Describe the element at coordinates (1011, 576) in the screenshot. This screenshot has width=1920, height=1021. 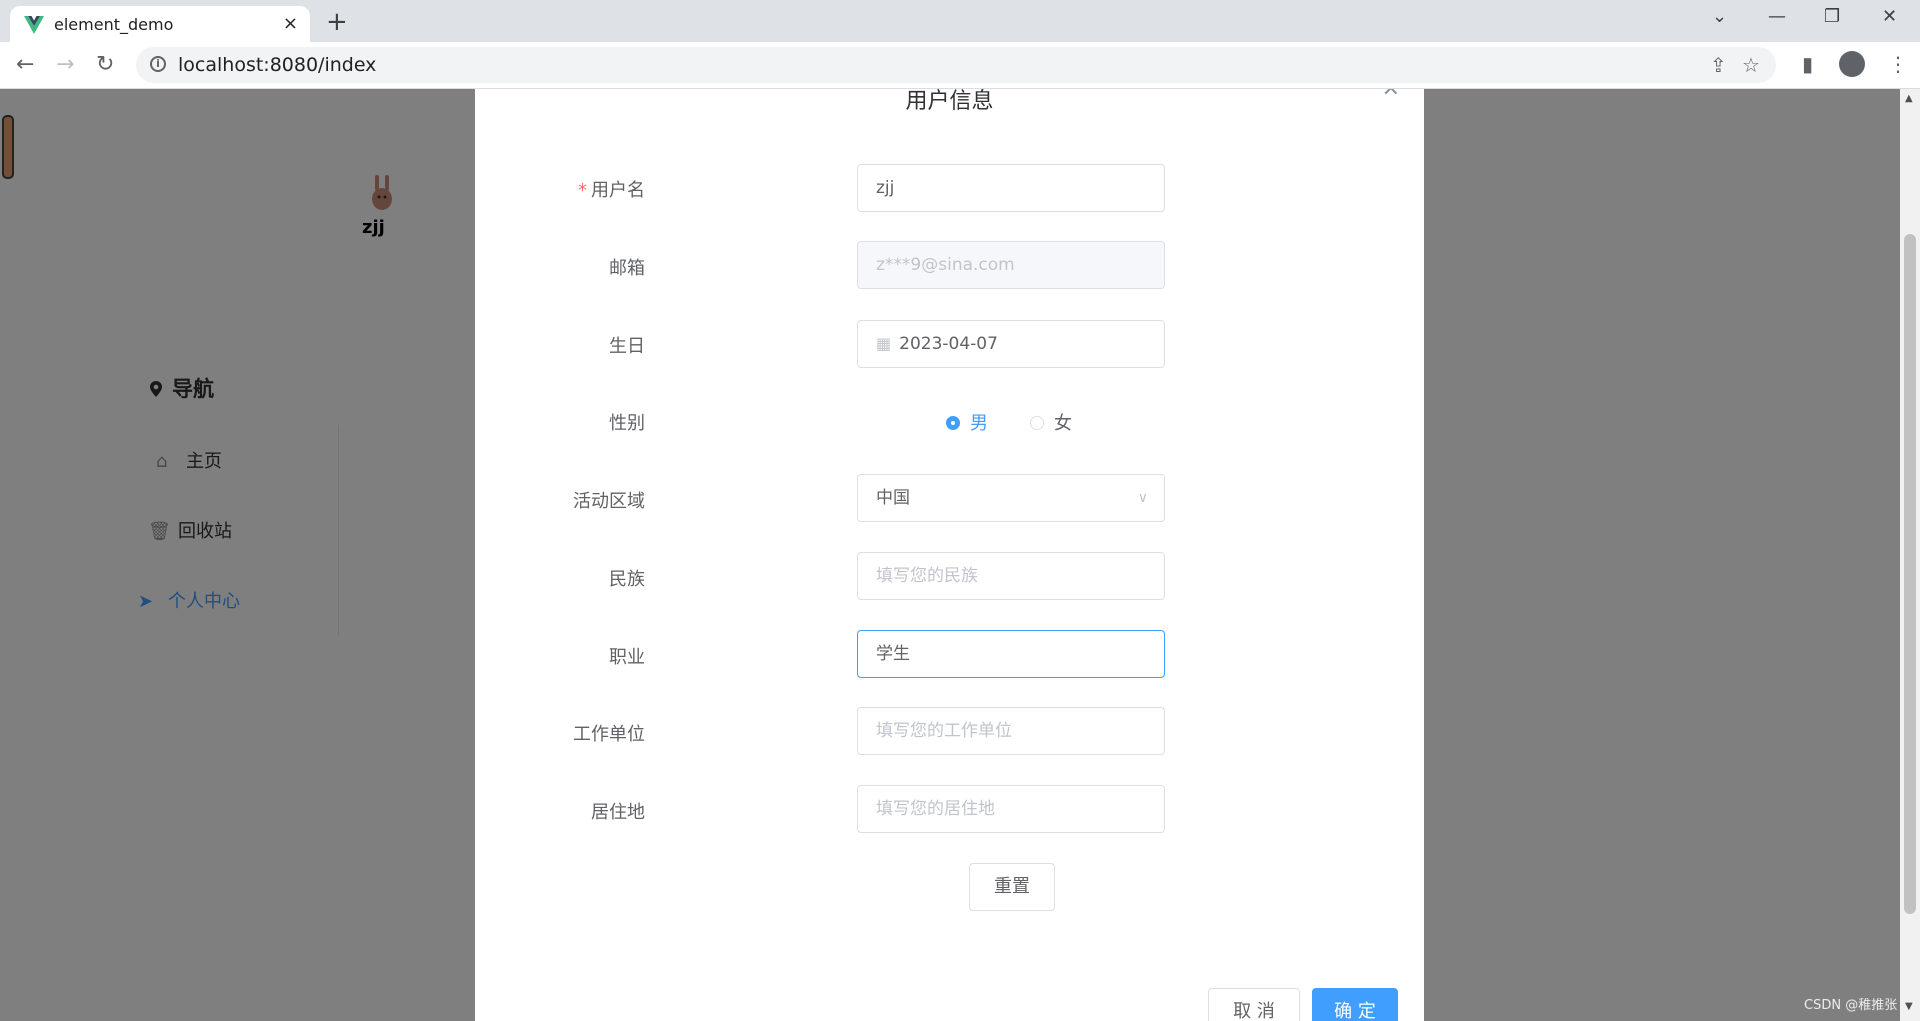
I see `ethnicity-input: 填写您的民族` at that location.